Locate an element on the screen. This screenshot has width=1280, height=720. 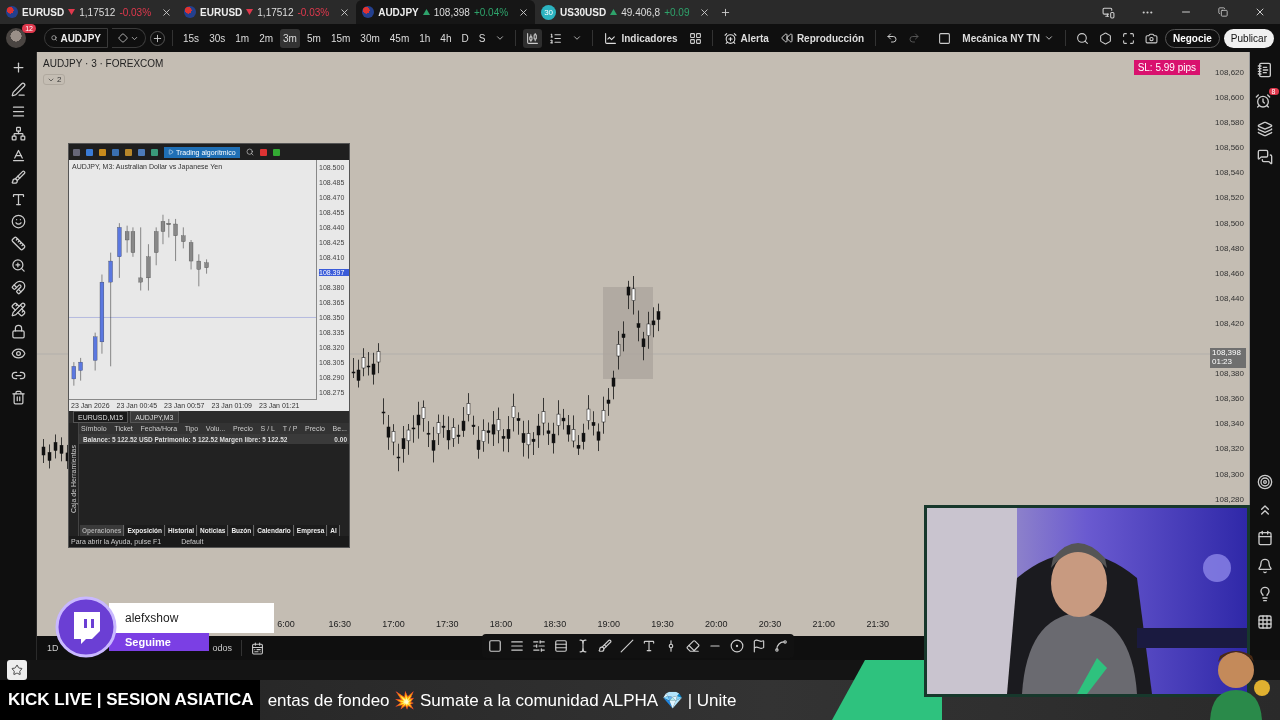
price-label: 108,320 is located at coordinates (1229, 449).